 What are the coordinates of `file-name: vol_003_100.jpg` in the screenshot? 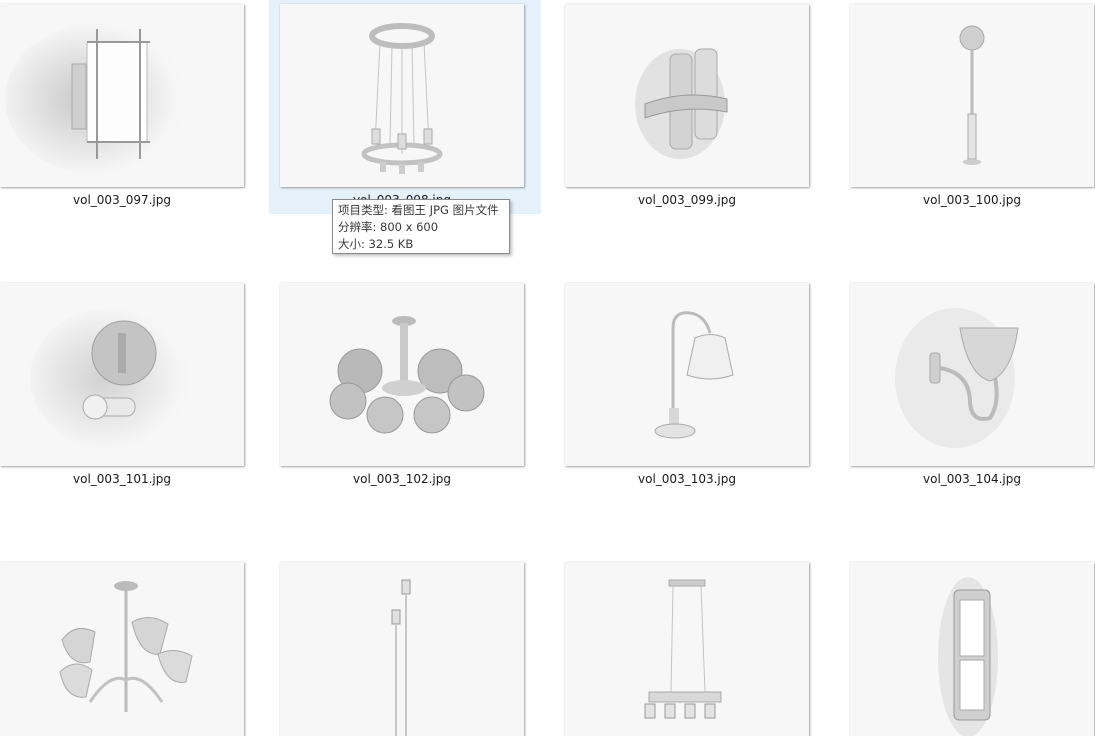 It's located at (972, 200).